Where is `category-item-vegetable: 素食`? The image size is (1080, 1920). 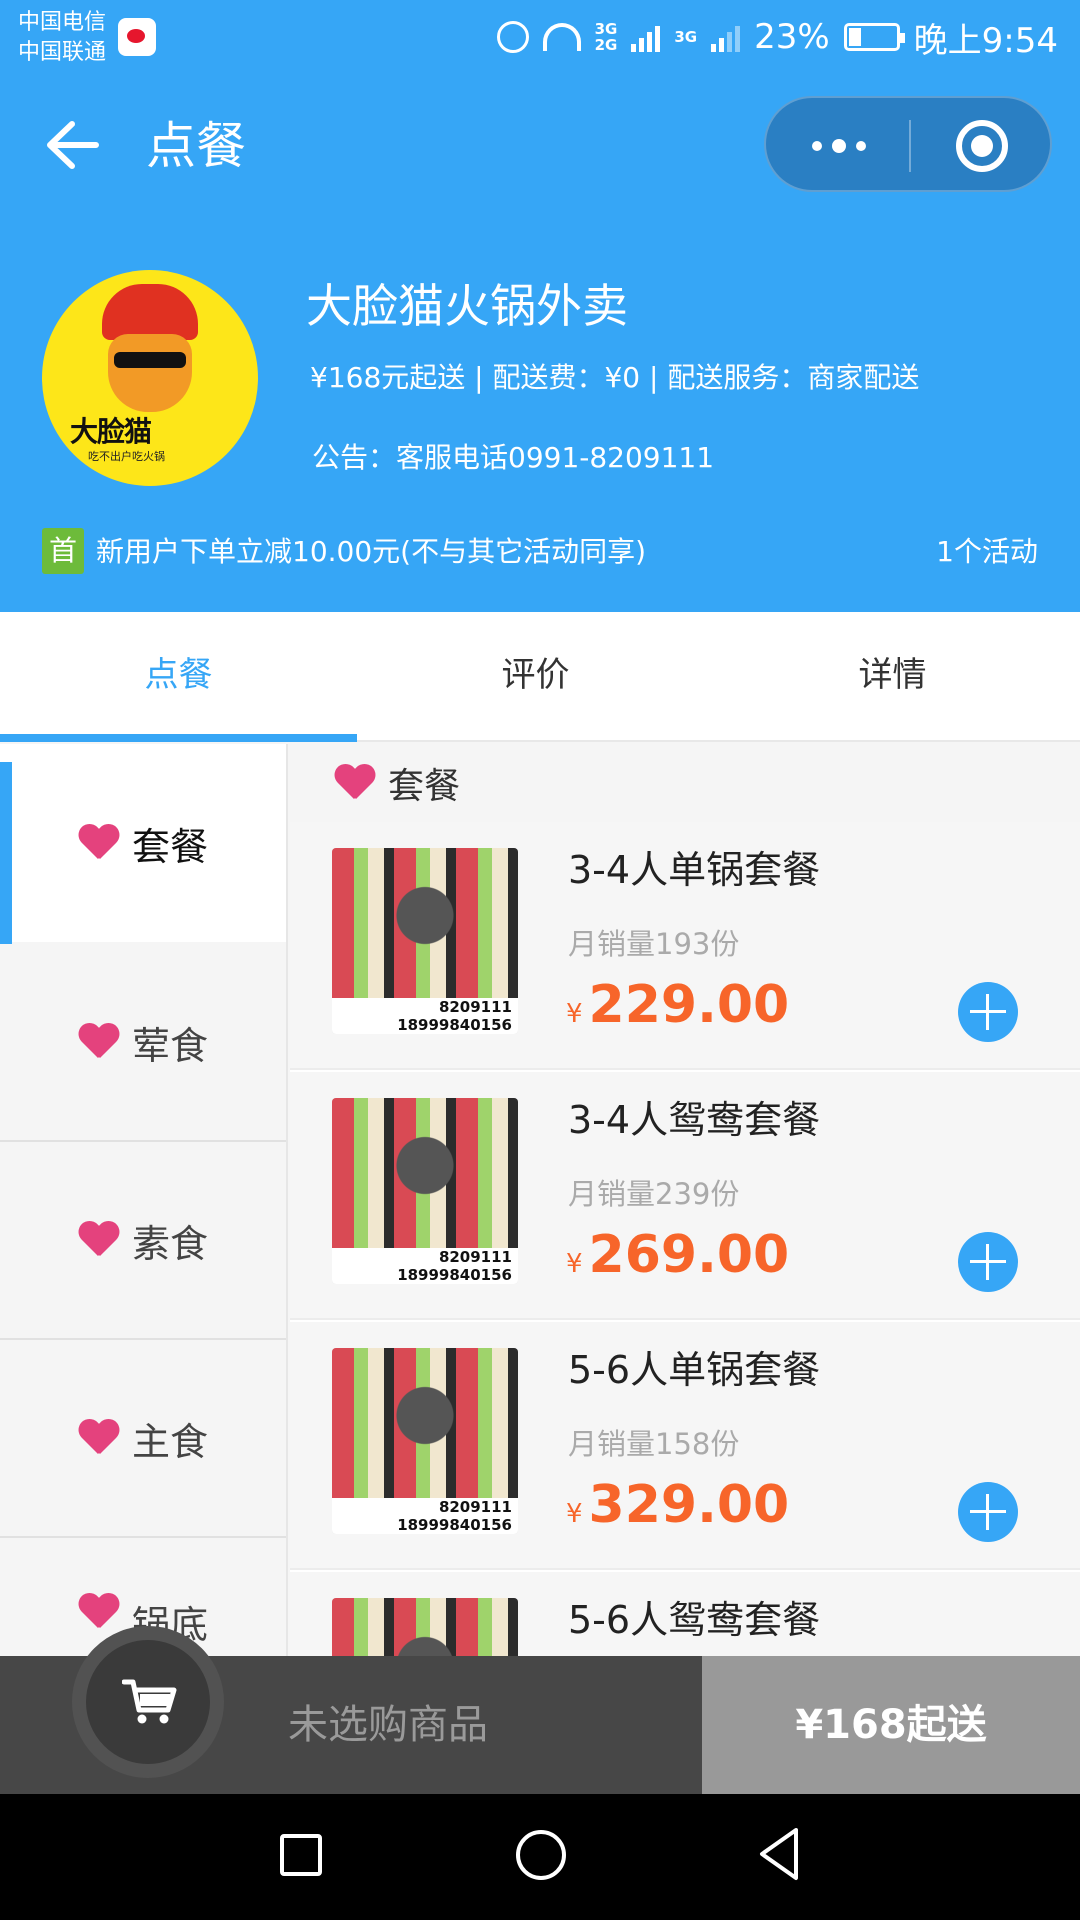 category-item-vegetable: 素食 is located at coordinates (143, 1241).